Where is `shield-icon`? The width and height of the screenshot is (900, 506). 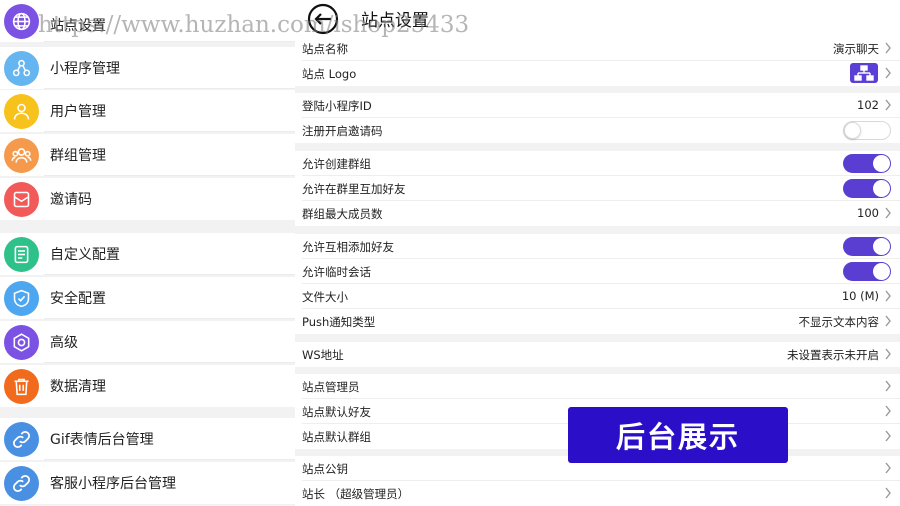
shield-icon is located at coordinates (21, 298).